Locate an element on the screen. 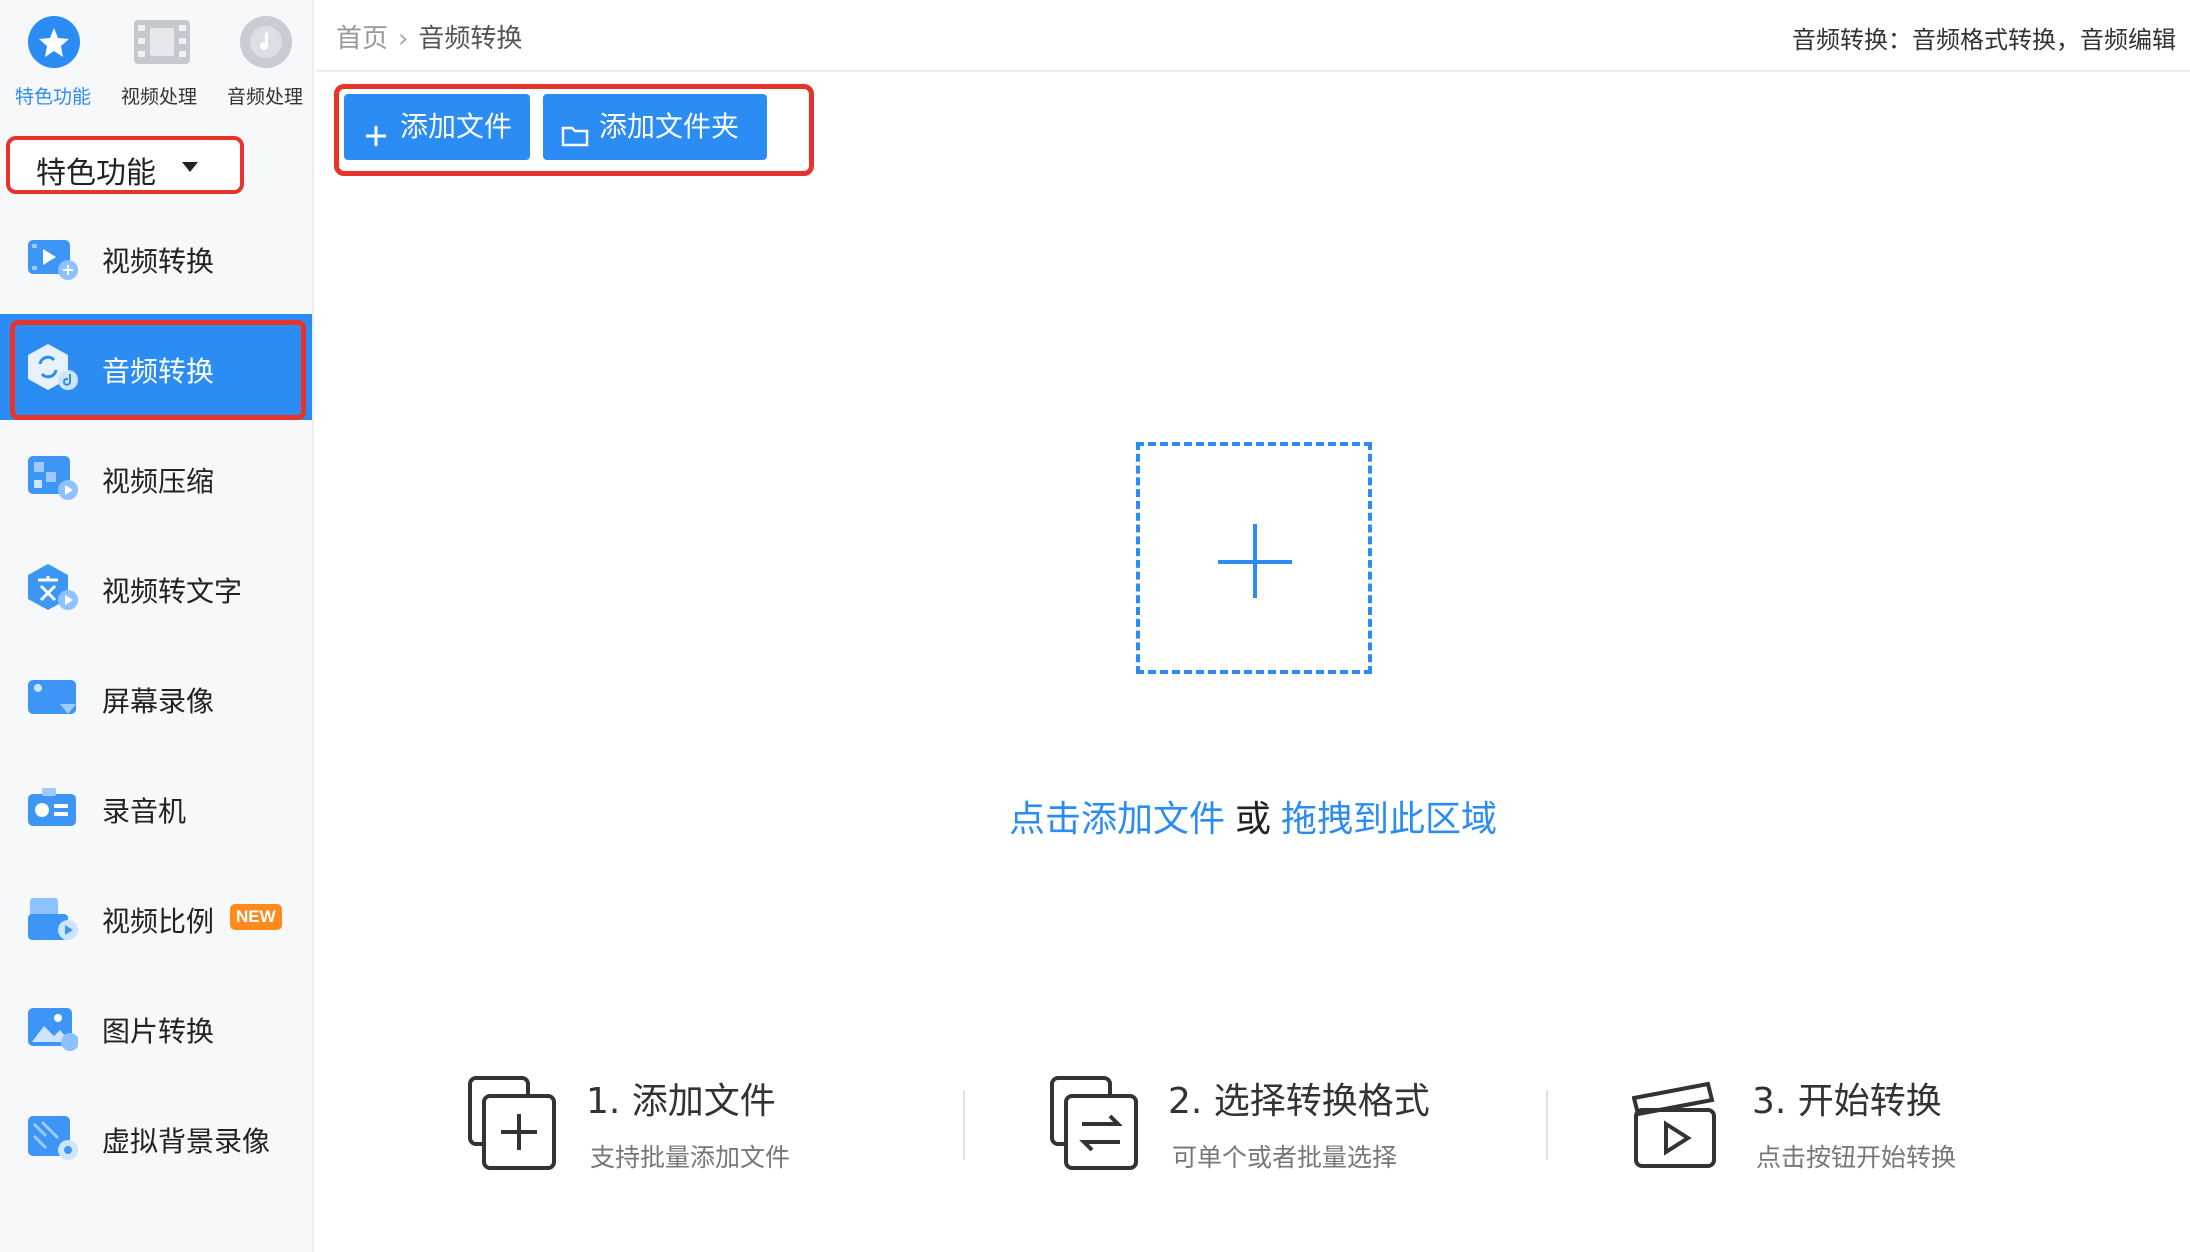 The height and width of the screenshot is (1252, 2190). drop-hint: 点击添加文件或拖拽到此区域 is located at coordinates (1253, 816).